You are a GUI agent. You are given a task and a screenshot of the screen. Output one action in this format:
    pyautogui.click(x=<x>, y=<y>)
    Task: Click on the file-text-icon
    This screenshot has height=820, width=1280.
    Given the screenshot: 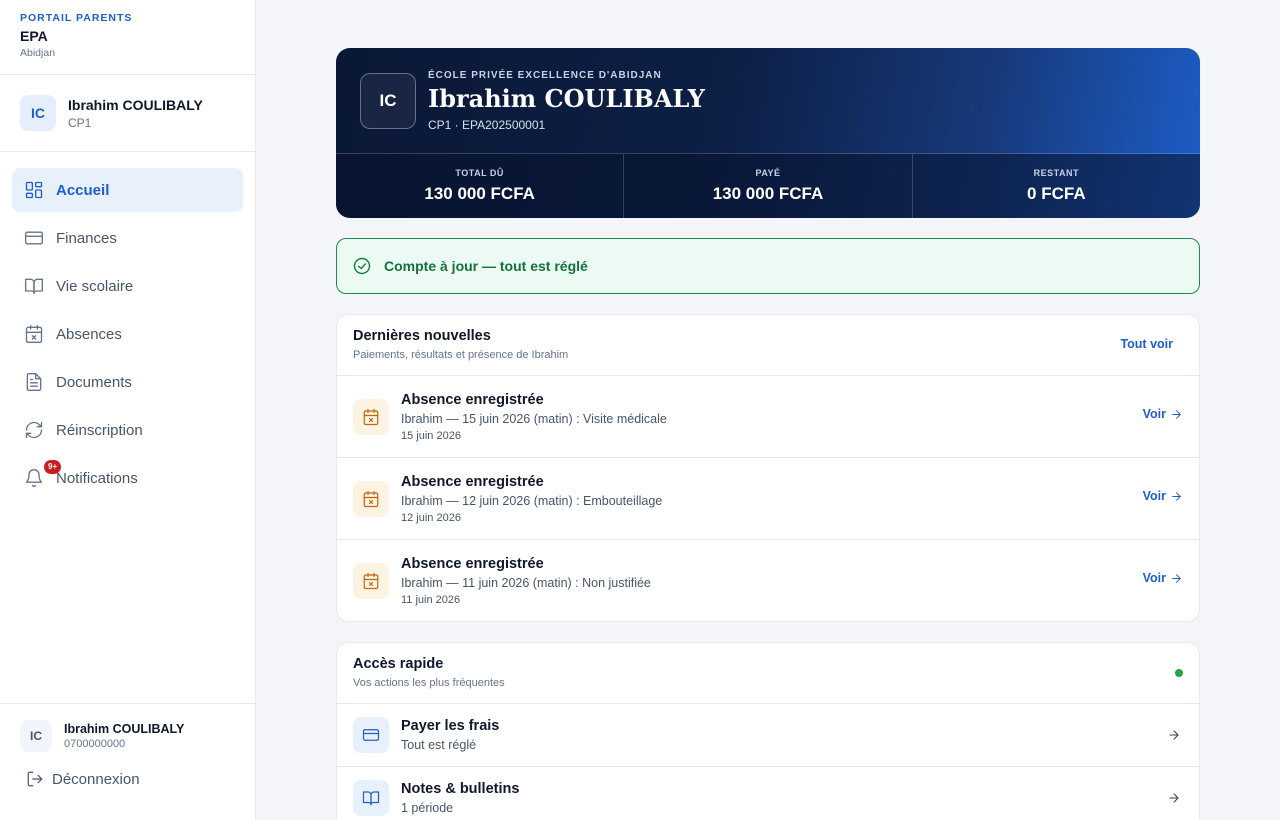 What is the action you would take?
    pyautogui.click(x=34, y=382)
    